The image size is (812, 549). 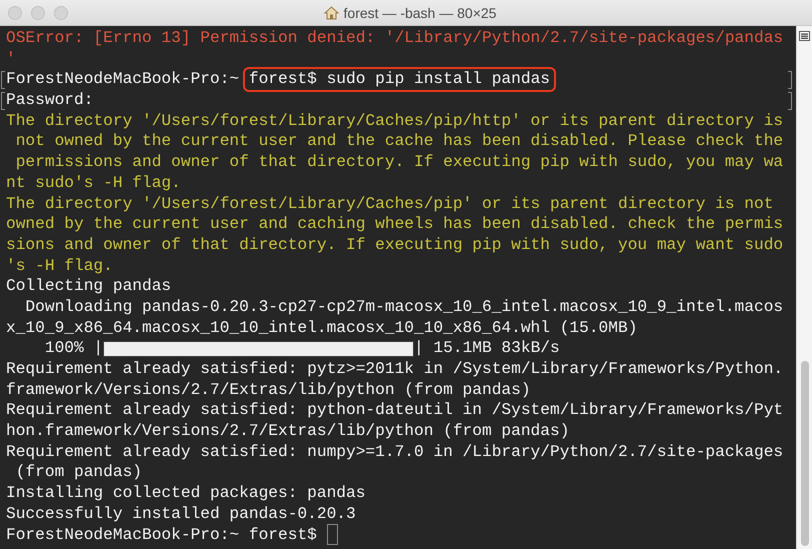 I want to click on download-stats: | 15.1MB 83kB/s, so click(x=487, y=349).